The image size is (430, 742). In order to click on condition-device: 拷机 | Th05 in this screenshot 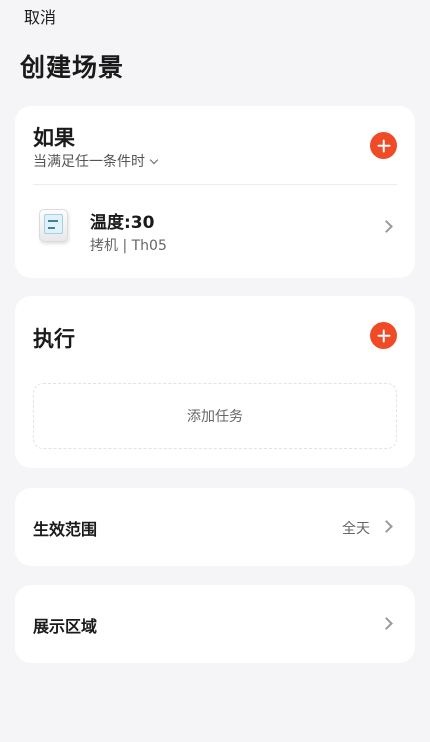, I will do `click(128, 246)`.